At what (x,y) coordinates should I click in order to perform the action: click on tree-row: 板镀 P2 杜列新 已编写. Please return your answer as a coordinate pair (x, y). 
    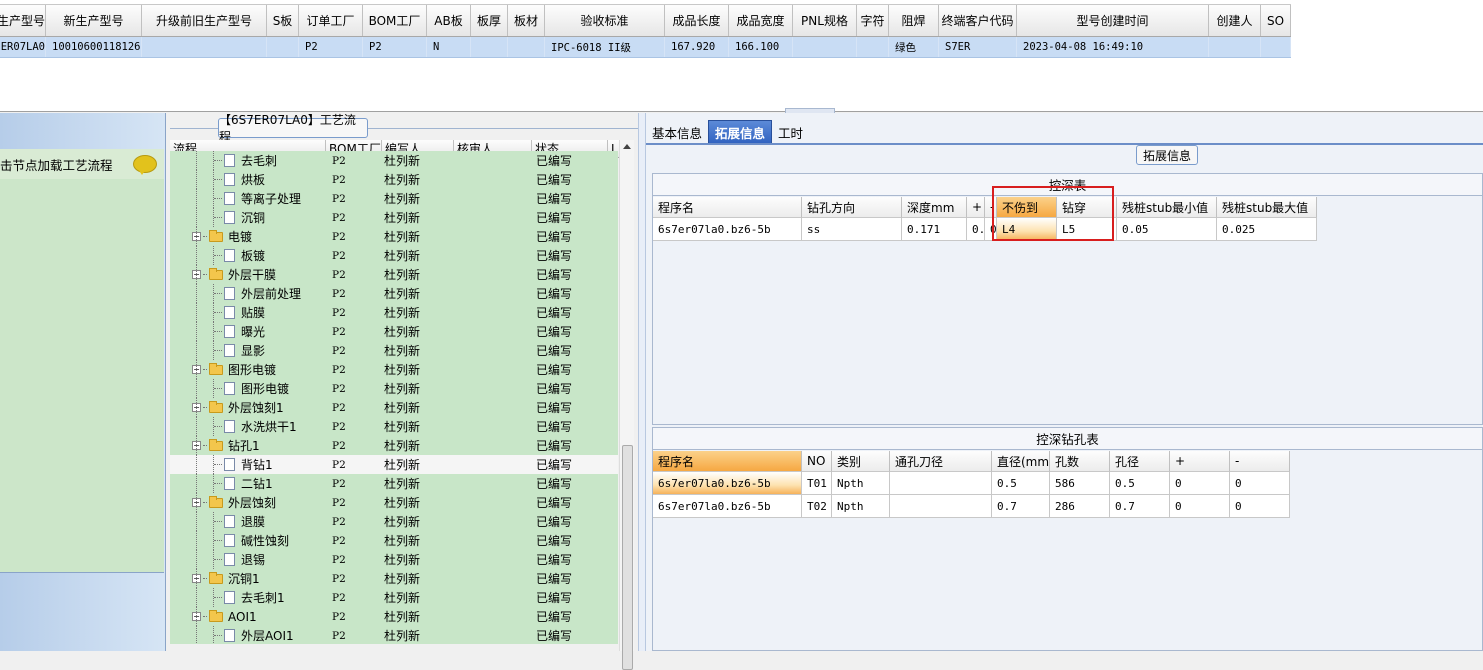
    Looking at the image, I should click on (394, 255).